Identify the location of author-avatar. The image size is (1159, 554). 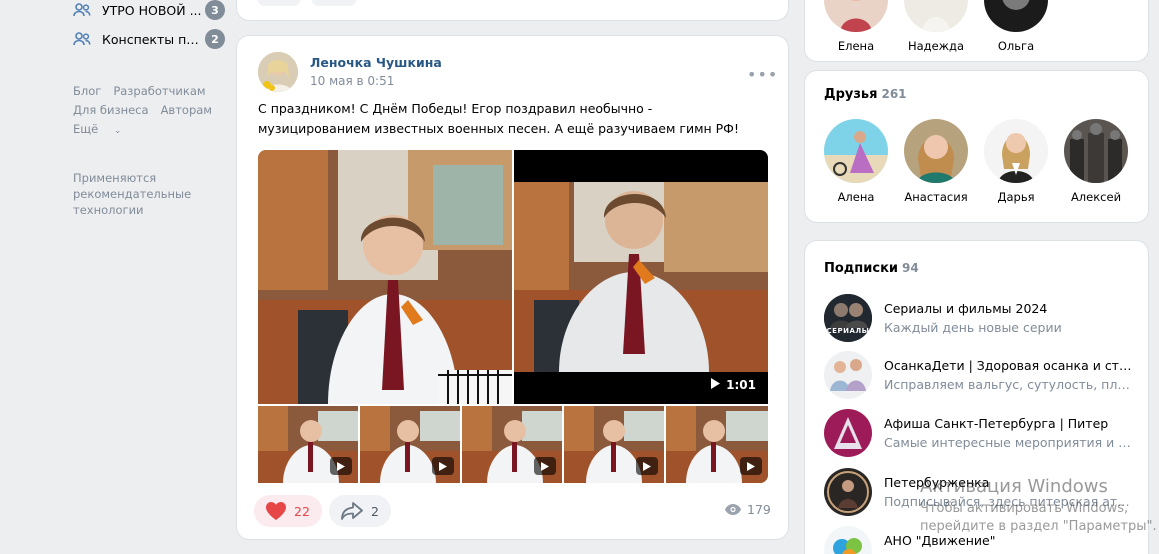
(278, 72).